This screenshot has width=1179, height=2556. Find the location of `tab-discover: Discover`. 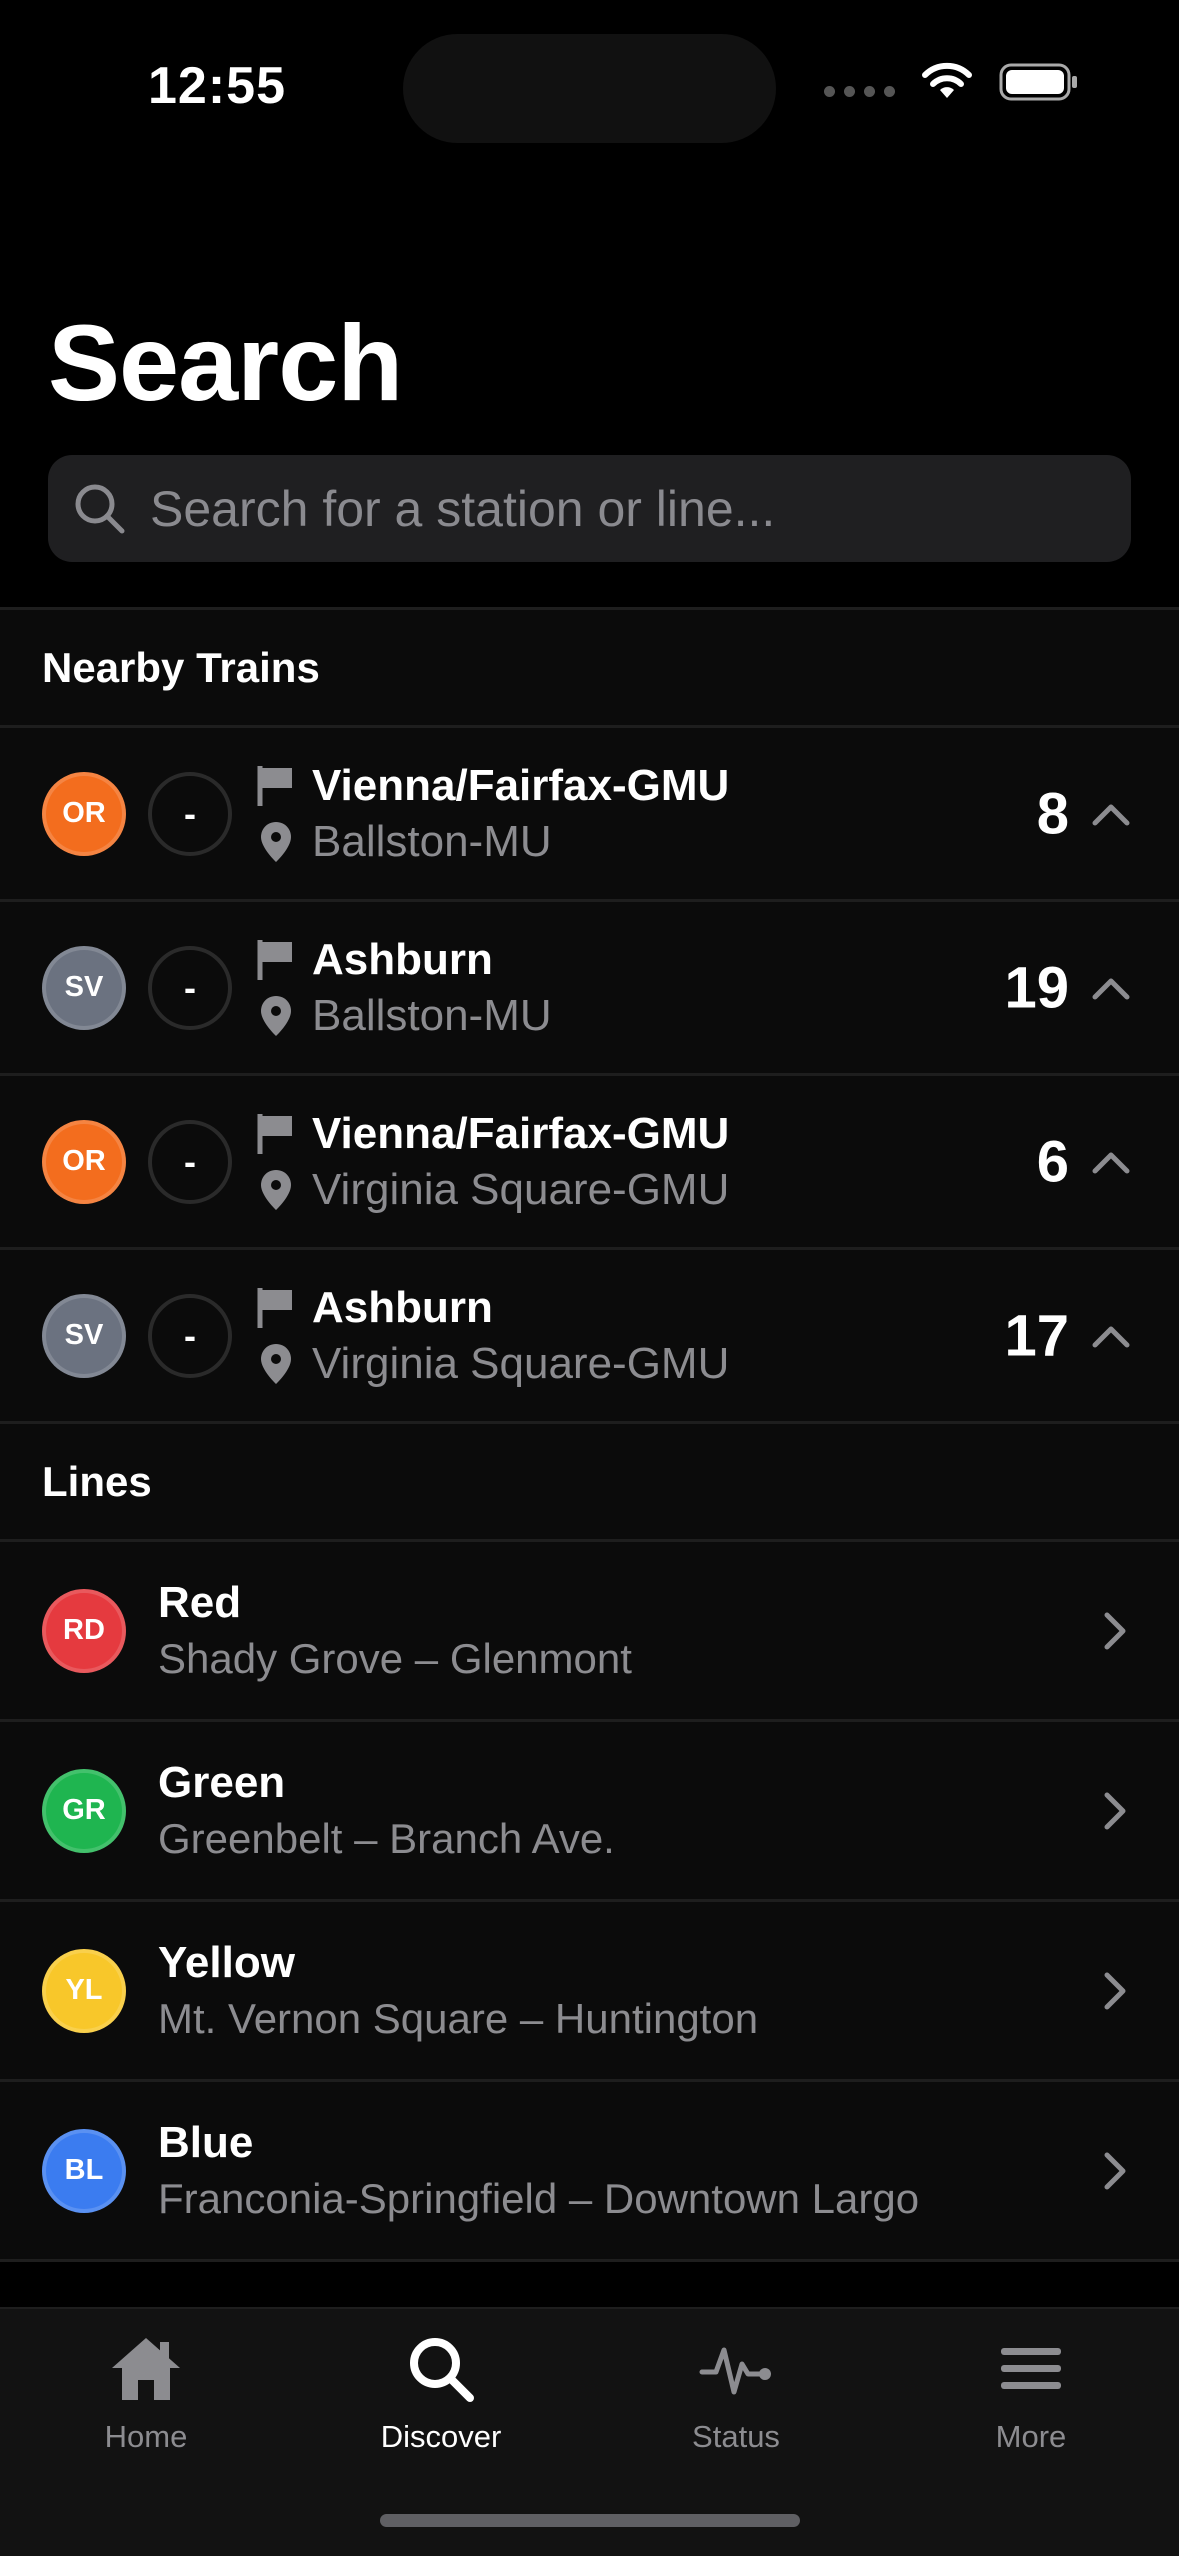

tab-discover: Discover is located at coordinates (441, 2392).